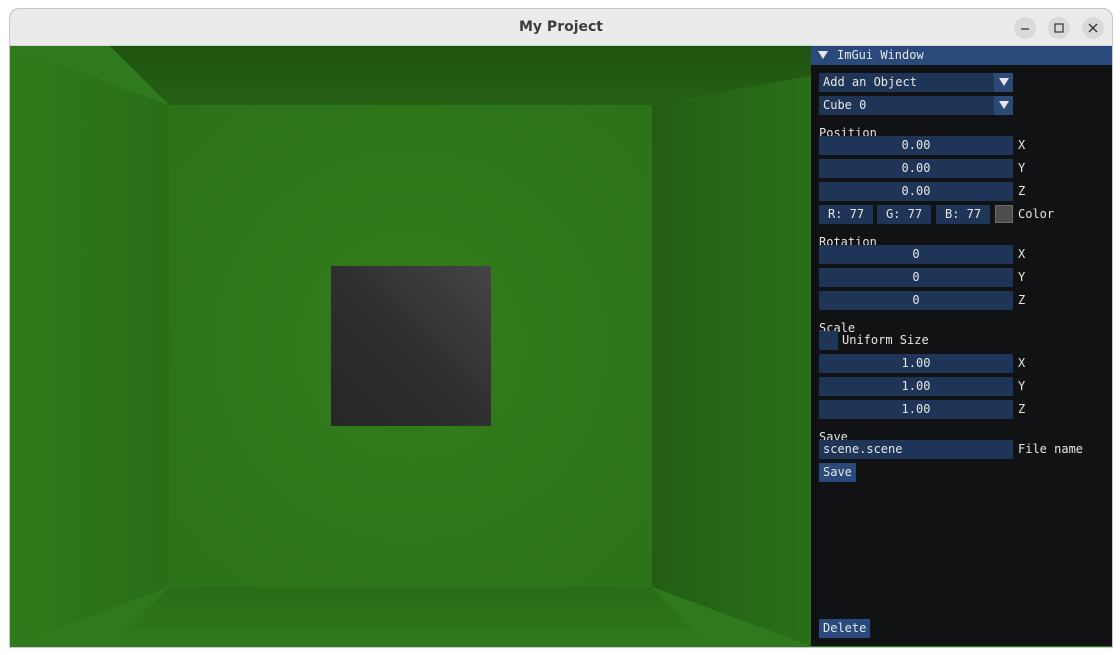 Image resolution: width=1120 pixels, height=655 pixels. I want to click on scale-y-field: 1.00, so click(916, 386).